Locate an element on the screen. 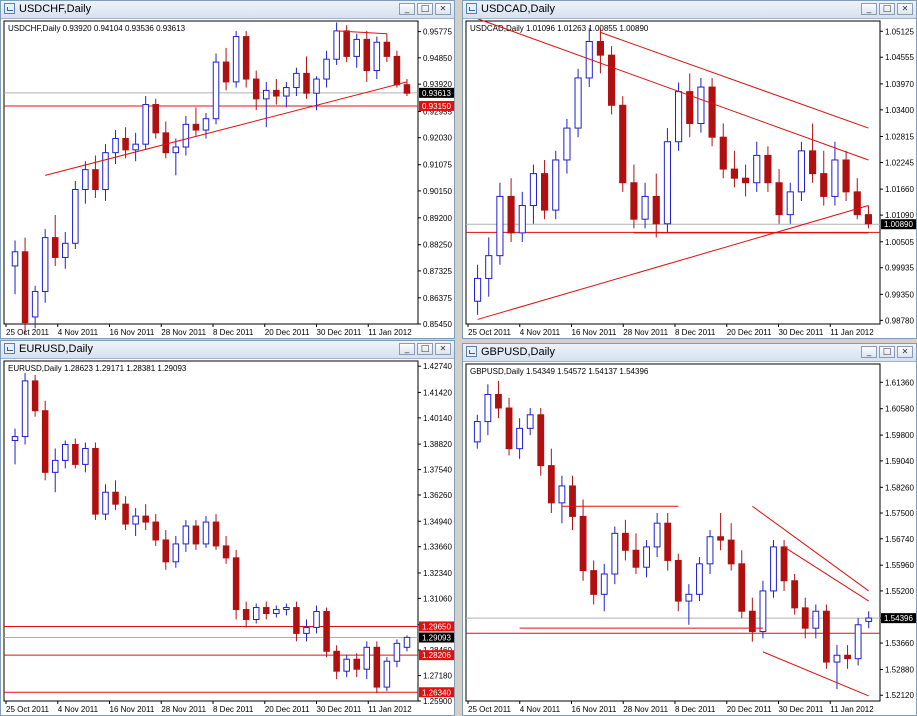 The image size is (917, 716). price-tick-label: 0.87325 is located at coordinates (437, 271).